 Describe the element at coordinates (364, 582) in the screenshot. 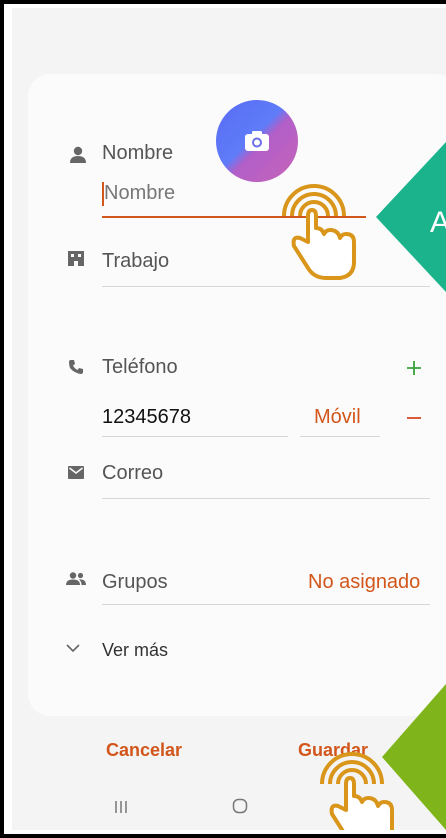

I see `groups-select: No asignado` at that location.